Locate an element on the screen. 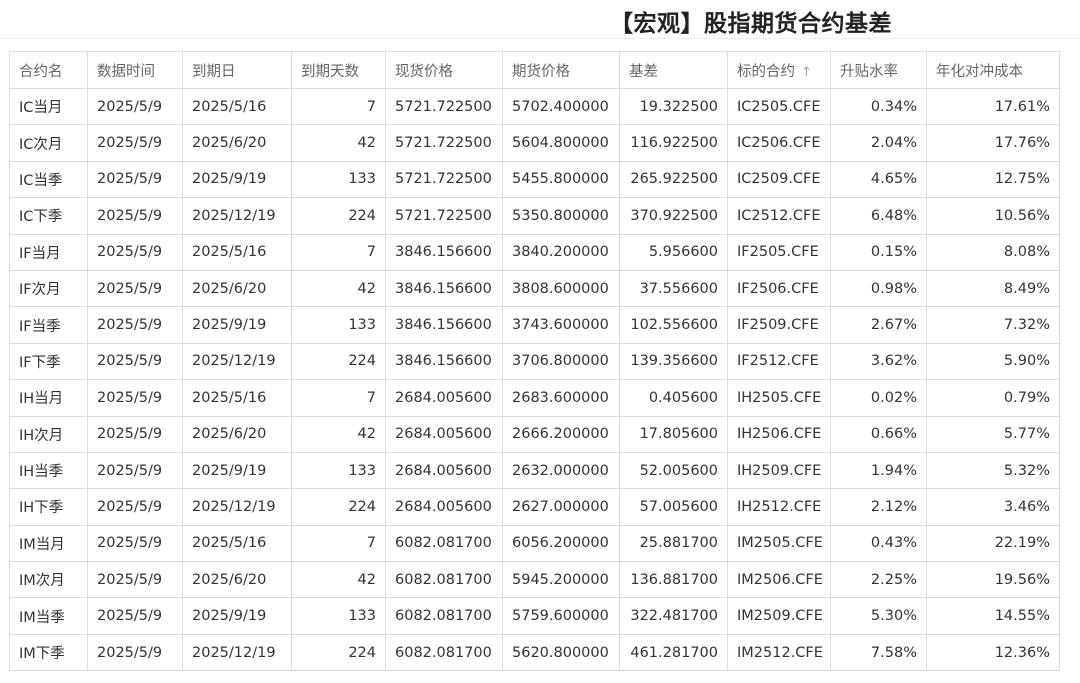  cell-rate: 7.58% is located at coordinates (878, 652).